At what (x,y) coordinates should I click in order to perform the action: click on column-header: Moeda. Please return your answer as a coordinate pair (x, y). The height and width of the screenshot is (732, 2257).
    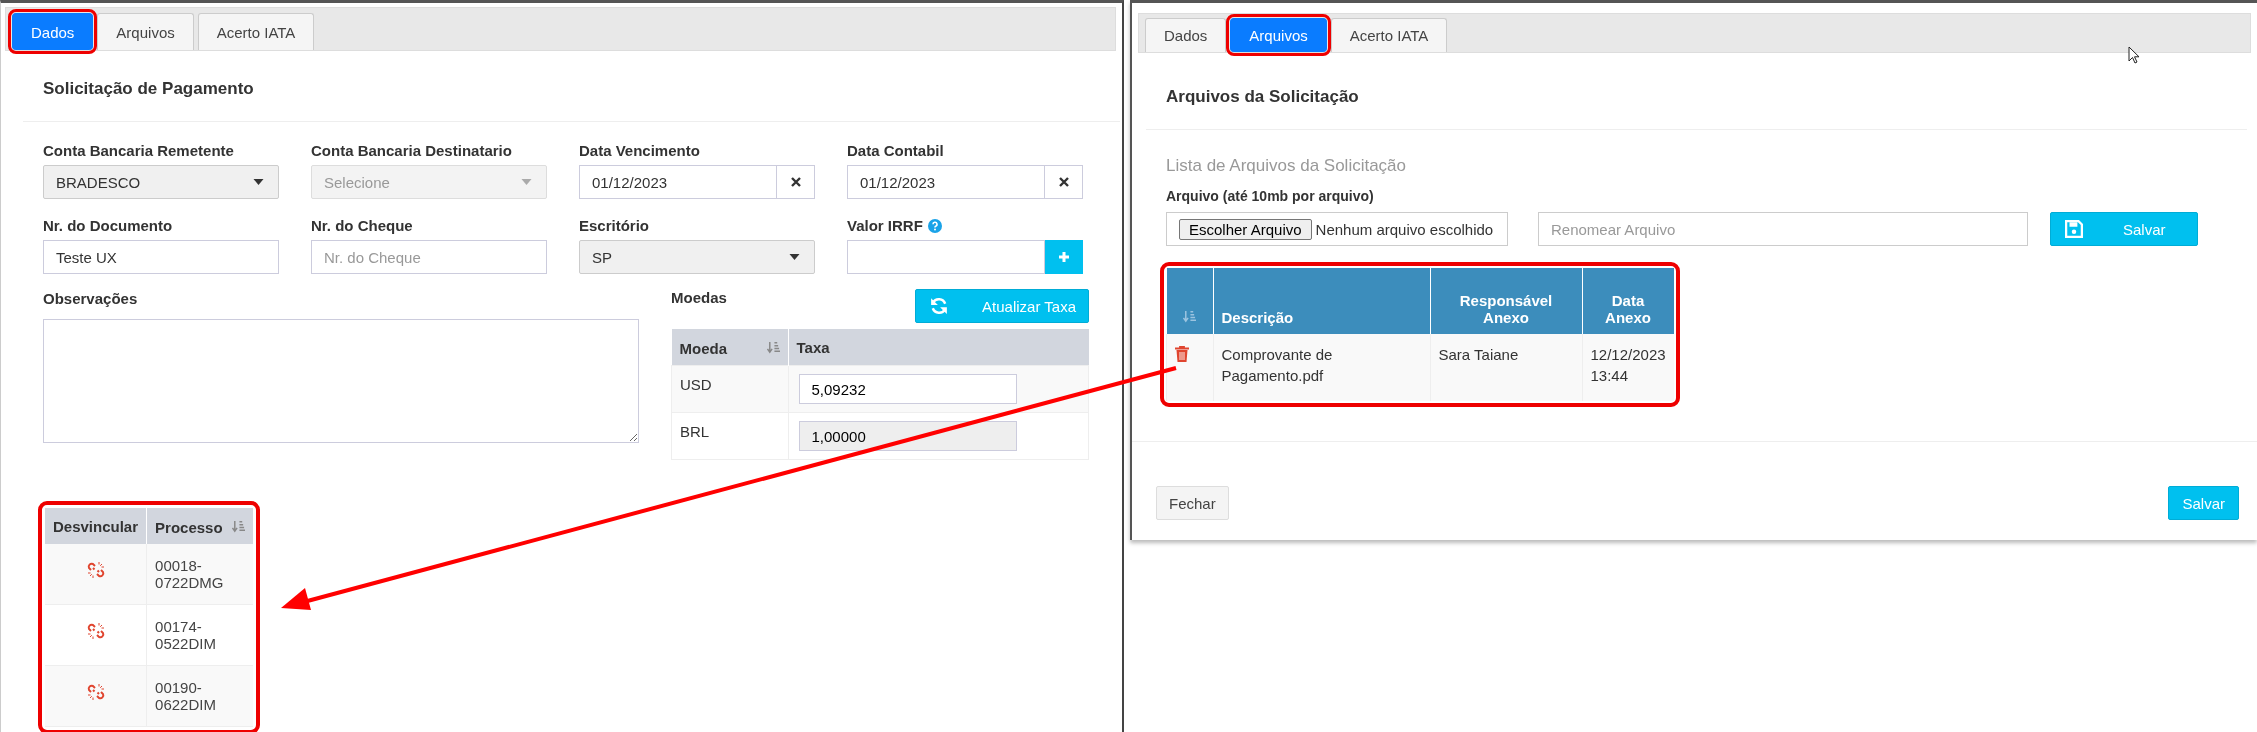
    Looking at the image, I should click on (729, 347).